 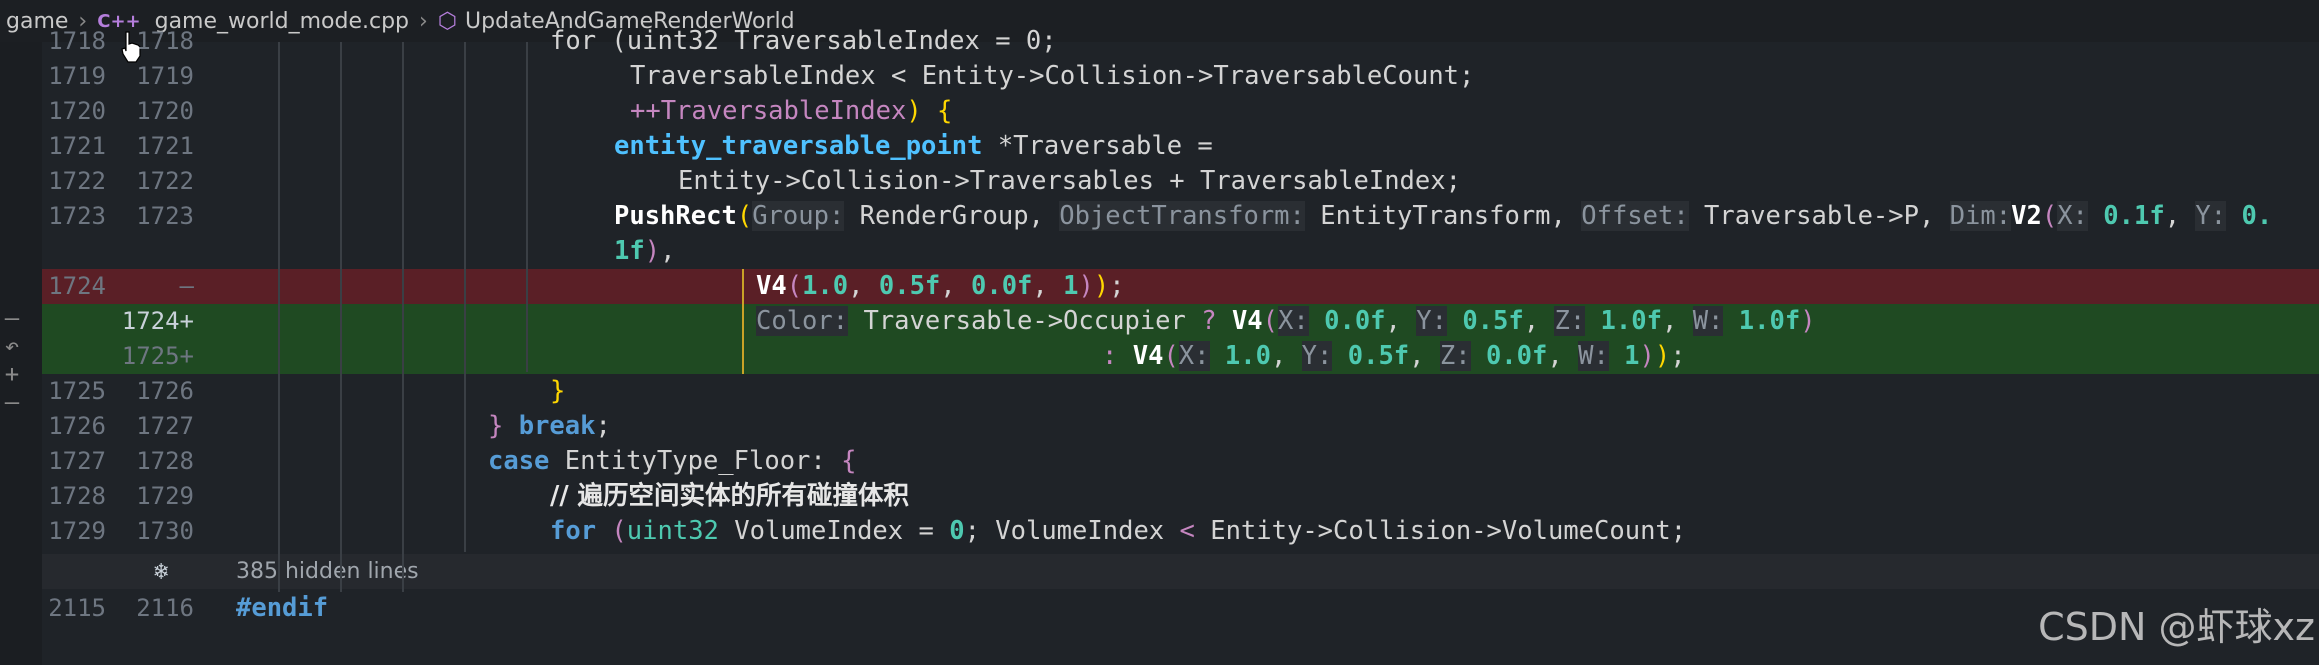 I want to click on code-text: for (uint32 TraversableIndex = 0;, so click(x=803, y=41).